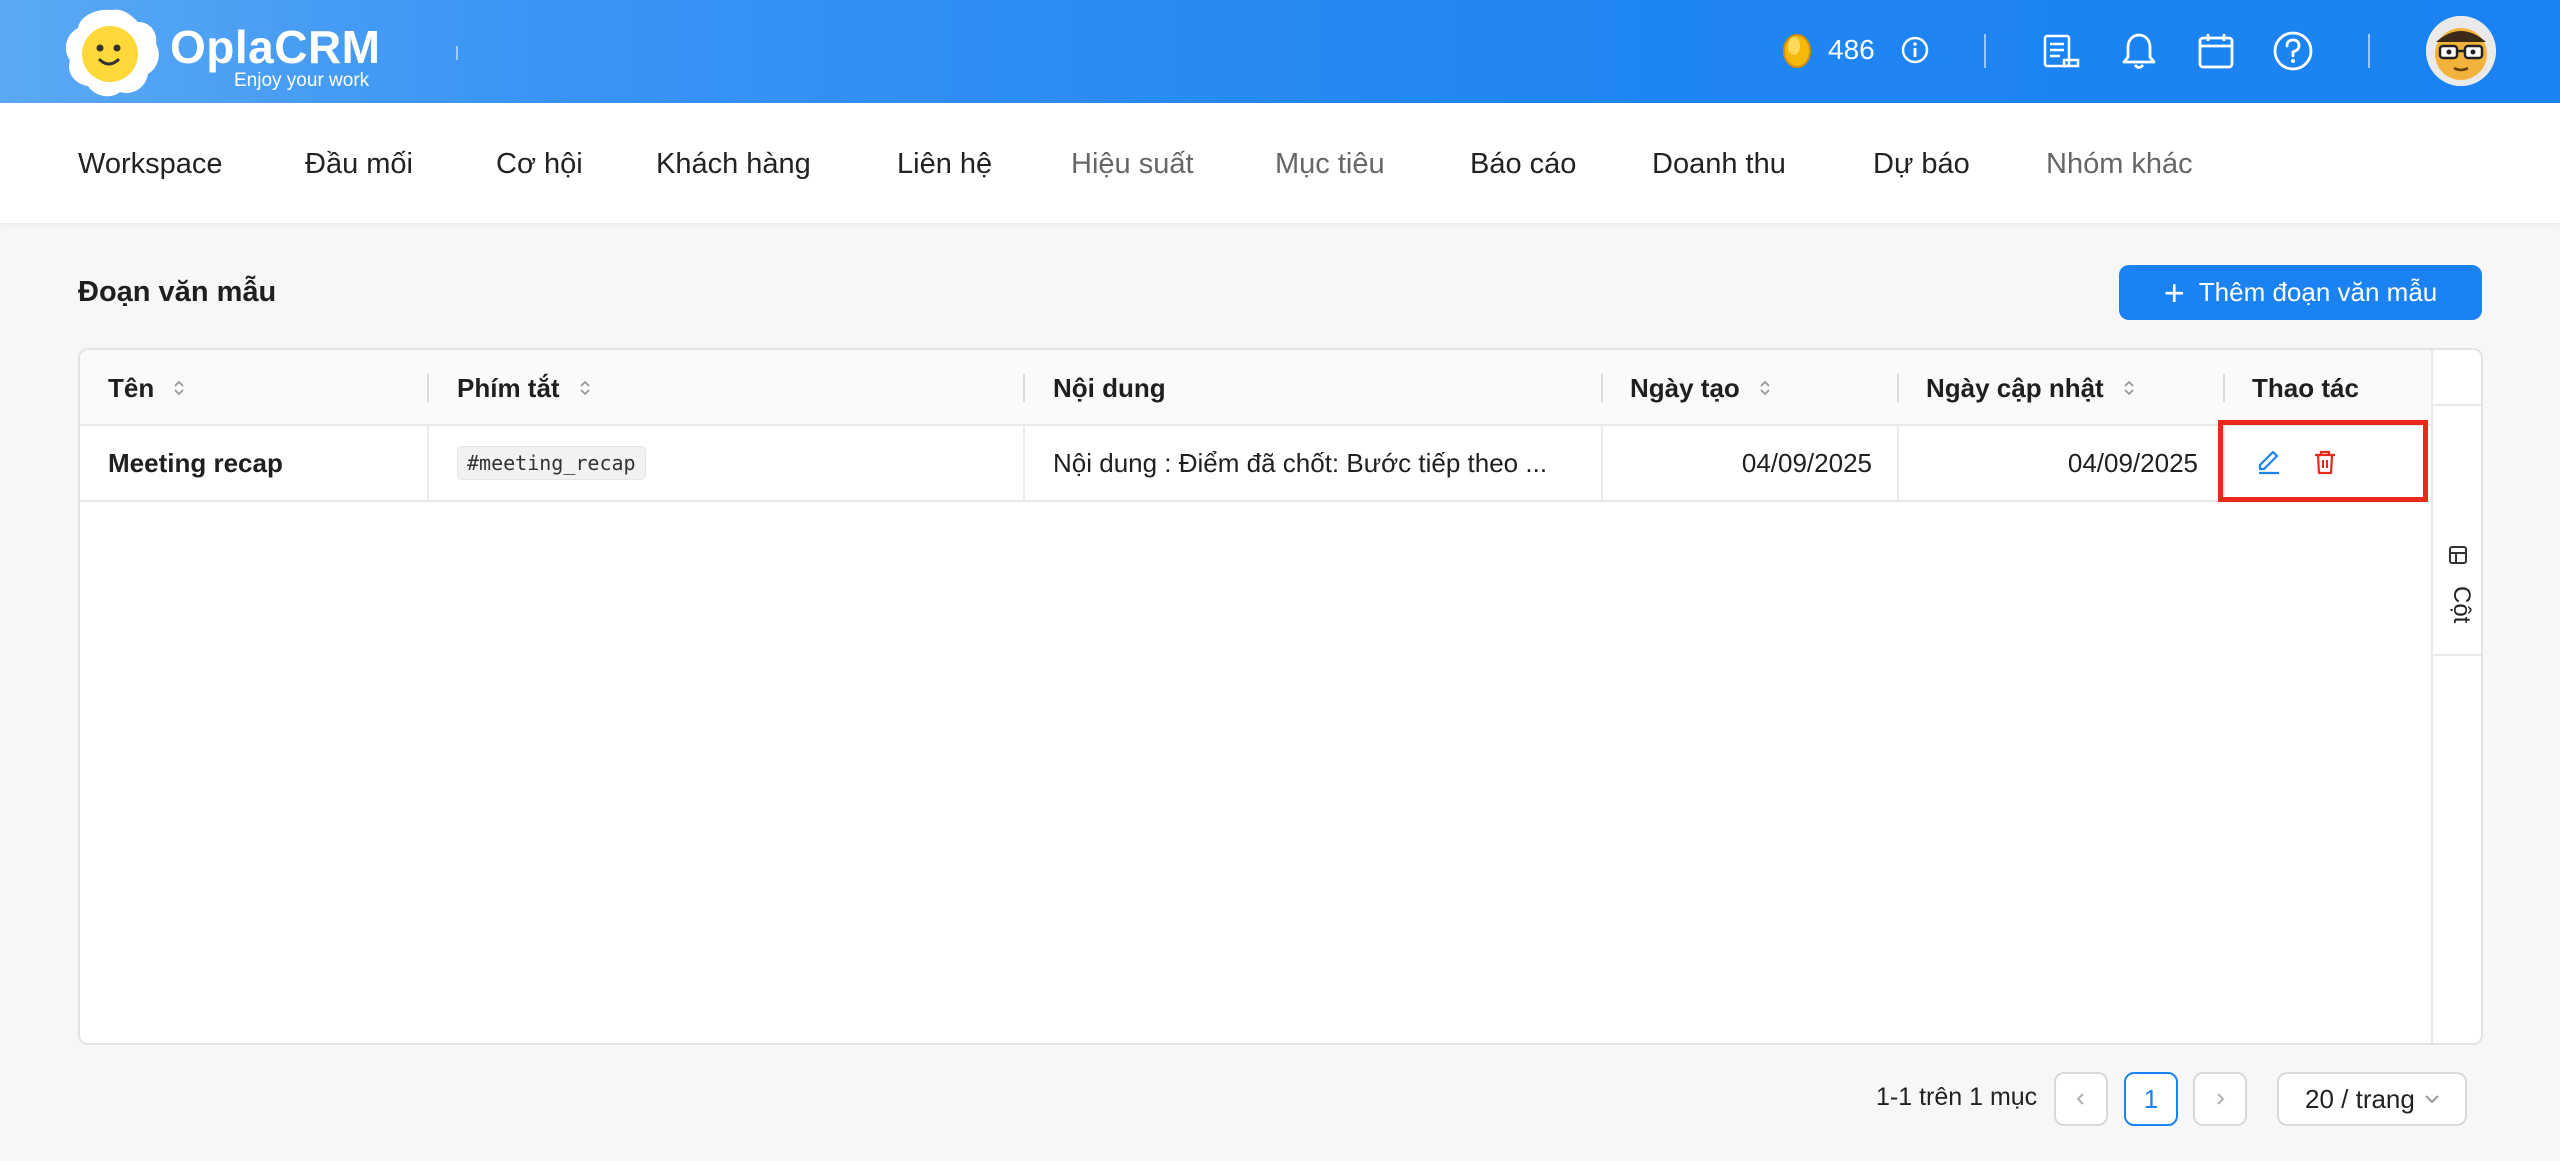  What do you see at coordinates (2318, 292) in the screenshot?
I see `add-template-label: Thêm đoạn văn mẫu` at bounding box center [2318, 292].